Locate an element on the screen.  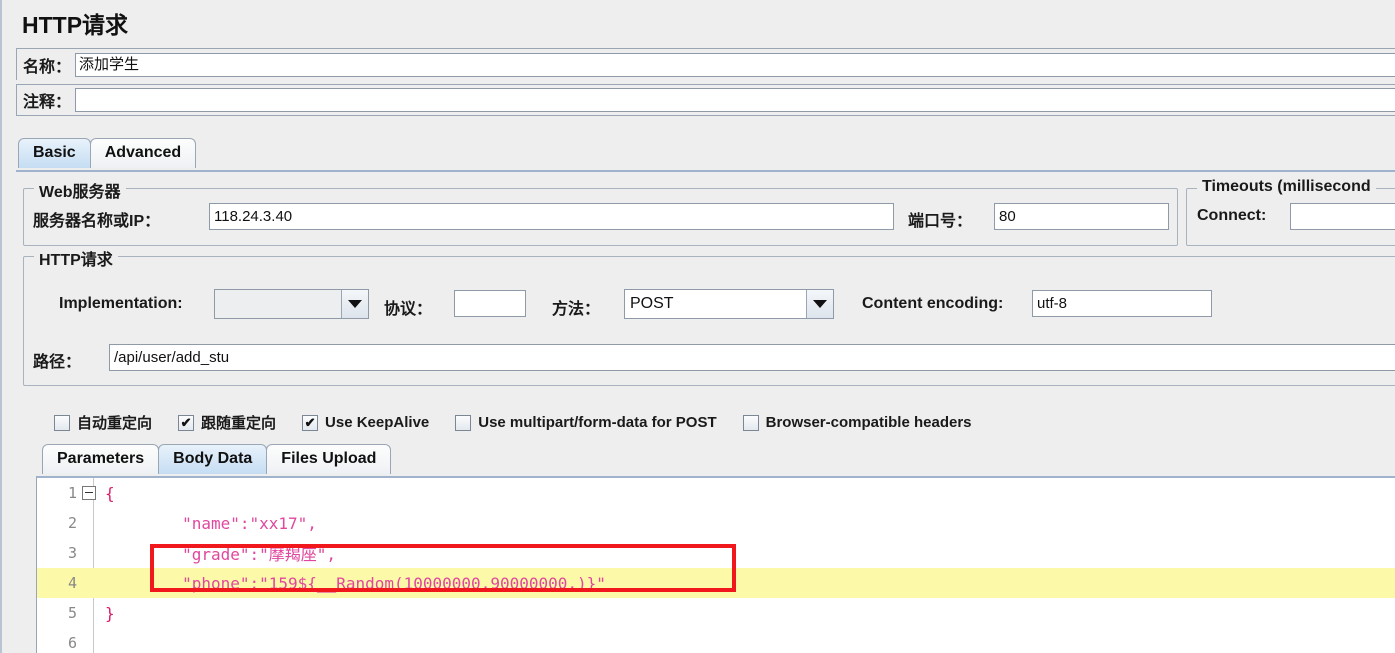
tab-body-data: Body Data is located at coordinates (213, 459).